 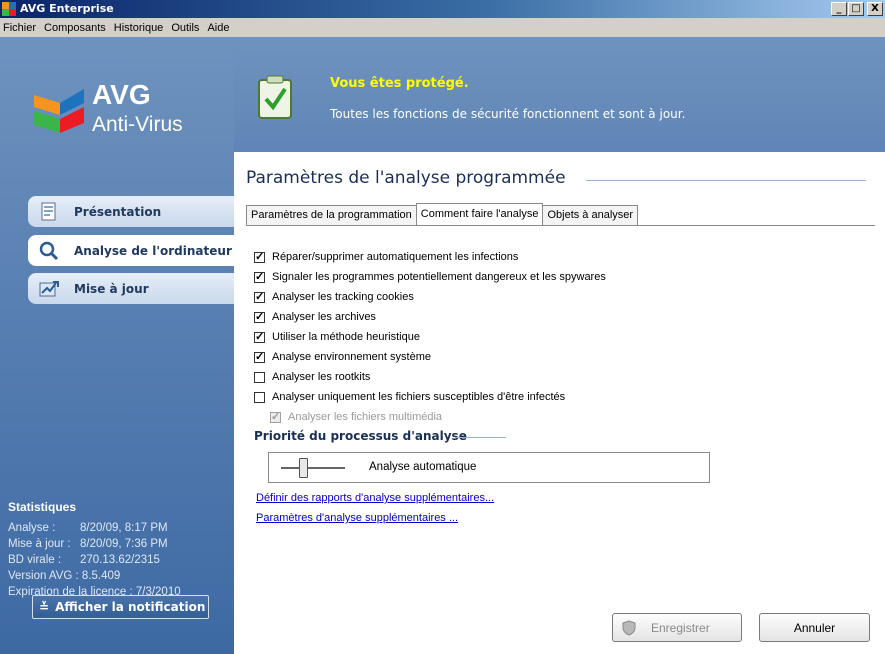 What do you see at coordinates (680, 627) in the screenshot?
I see `save-label: Enregistrer` at bounding box center [680, 627].